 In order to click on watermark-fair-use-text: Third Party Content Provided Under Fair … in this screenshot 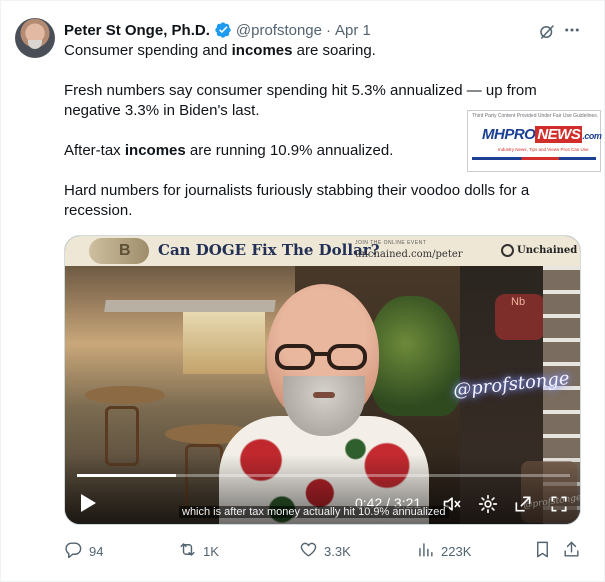, I will do `click(535, 116)`.